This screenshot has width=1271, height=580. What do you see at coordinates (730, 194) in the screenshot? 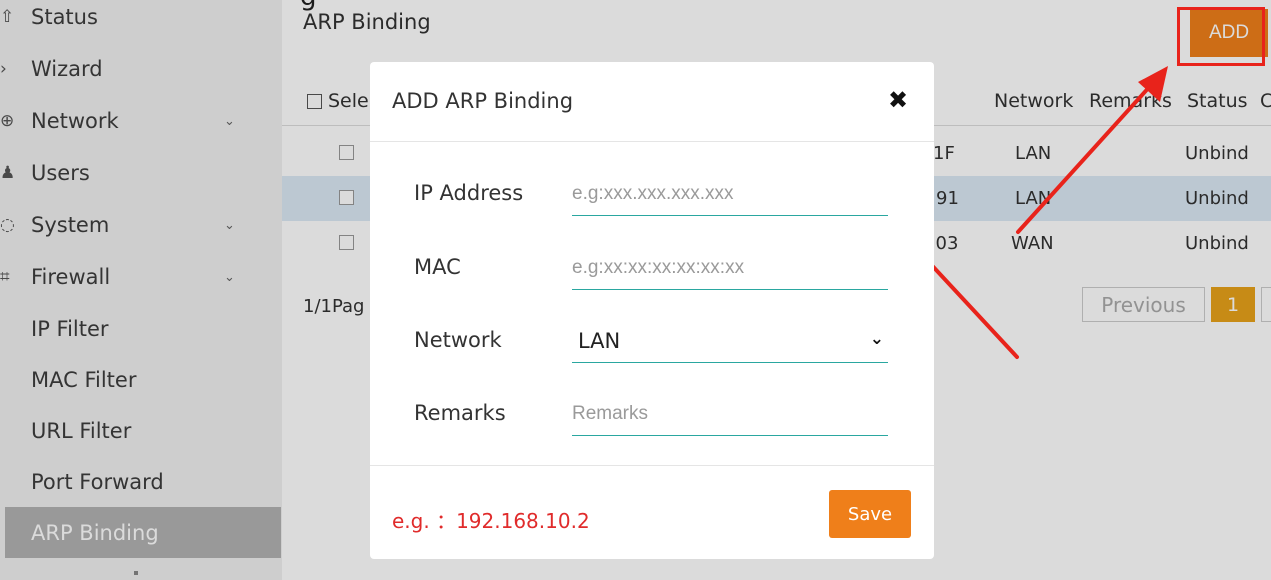
I see `ip-address-input: e.g:xxx.xxx.xxx.xxx` at bounding box center [730, 194].